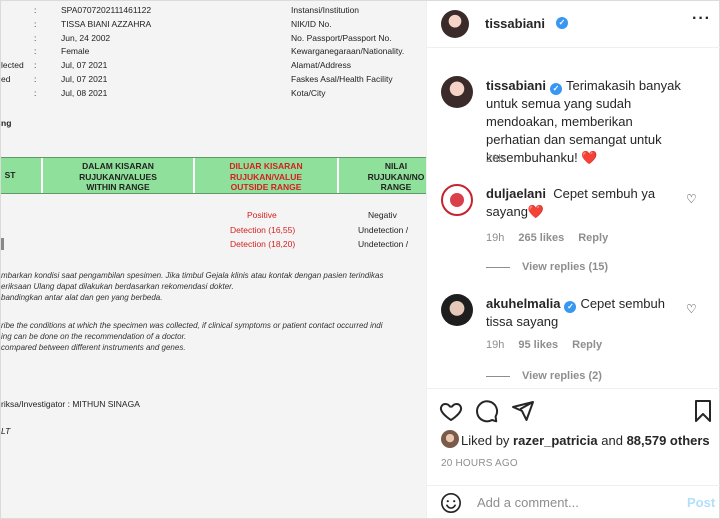 This screenshot has width=720, height=519. Describe the element at coordinates (6, 123) in the screenshot. I see `section-fragment: ng` at that location.